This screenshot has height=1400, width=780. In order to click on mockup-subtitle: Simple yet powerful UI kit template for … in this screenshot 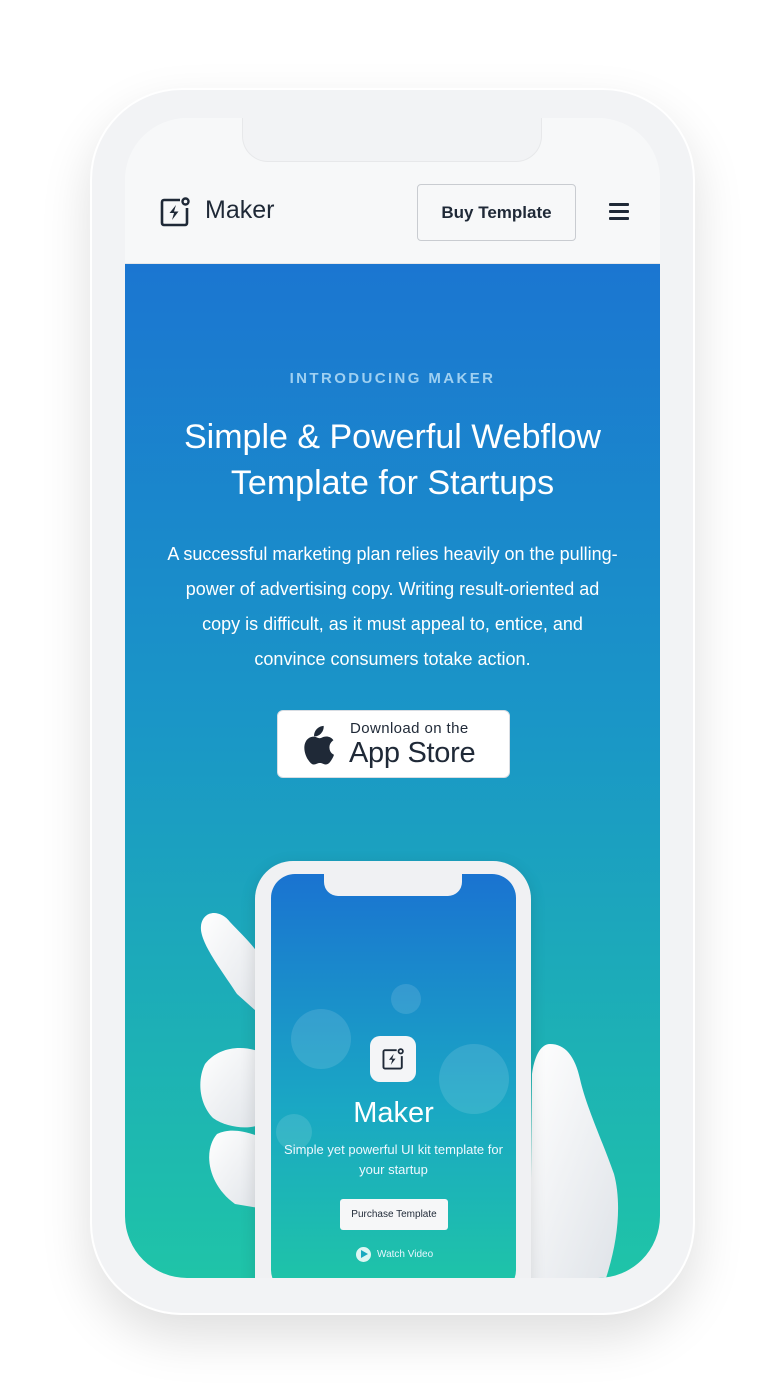, I will do `click(393, 1159)`.